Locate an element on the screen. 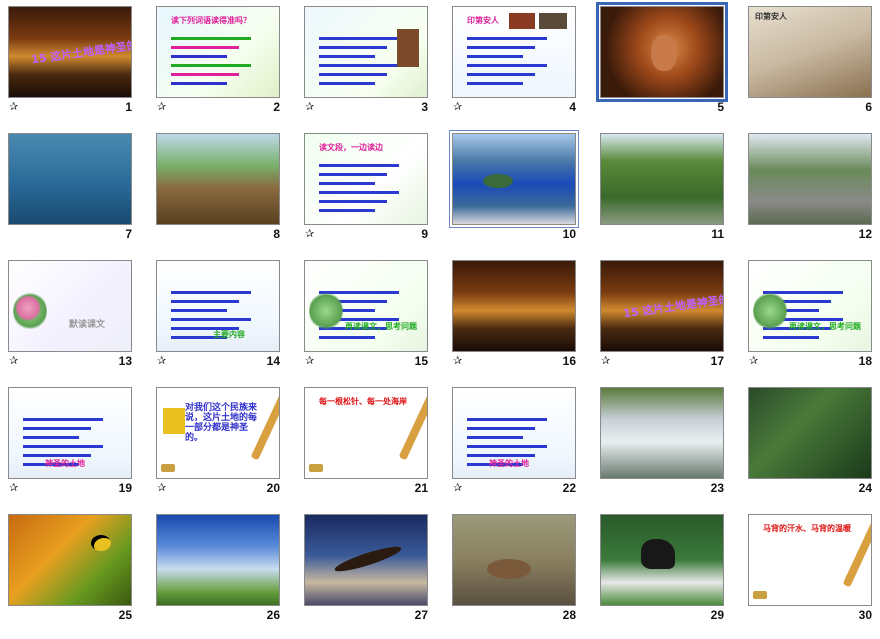 The height and width of the screenshot is (639, 880). slide-number: 23 is located at coordinates (717, 488).